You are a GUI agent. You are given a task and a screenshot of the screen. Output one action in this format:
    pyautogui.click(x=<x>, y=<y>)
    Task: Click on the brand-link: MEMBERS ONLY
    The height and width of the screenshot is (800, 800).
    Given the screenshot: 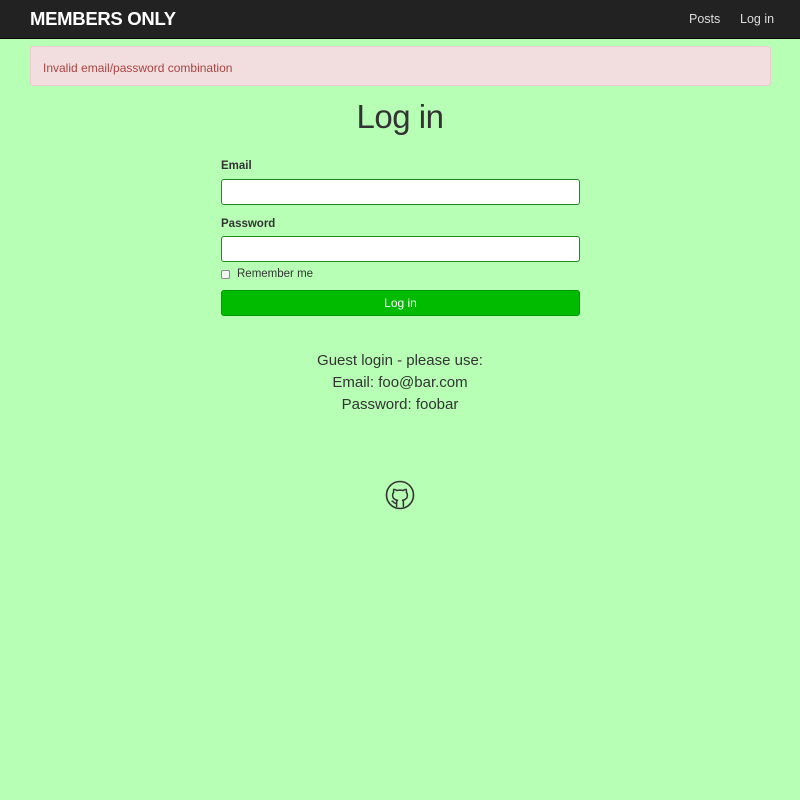 What is the action you would take?
    pyautogui.click(x=103, y=19)
    